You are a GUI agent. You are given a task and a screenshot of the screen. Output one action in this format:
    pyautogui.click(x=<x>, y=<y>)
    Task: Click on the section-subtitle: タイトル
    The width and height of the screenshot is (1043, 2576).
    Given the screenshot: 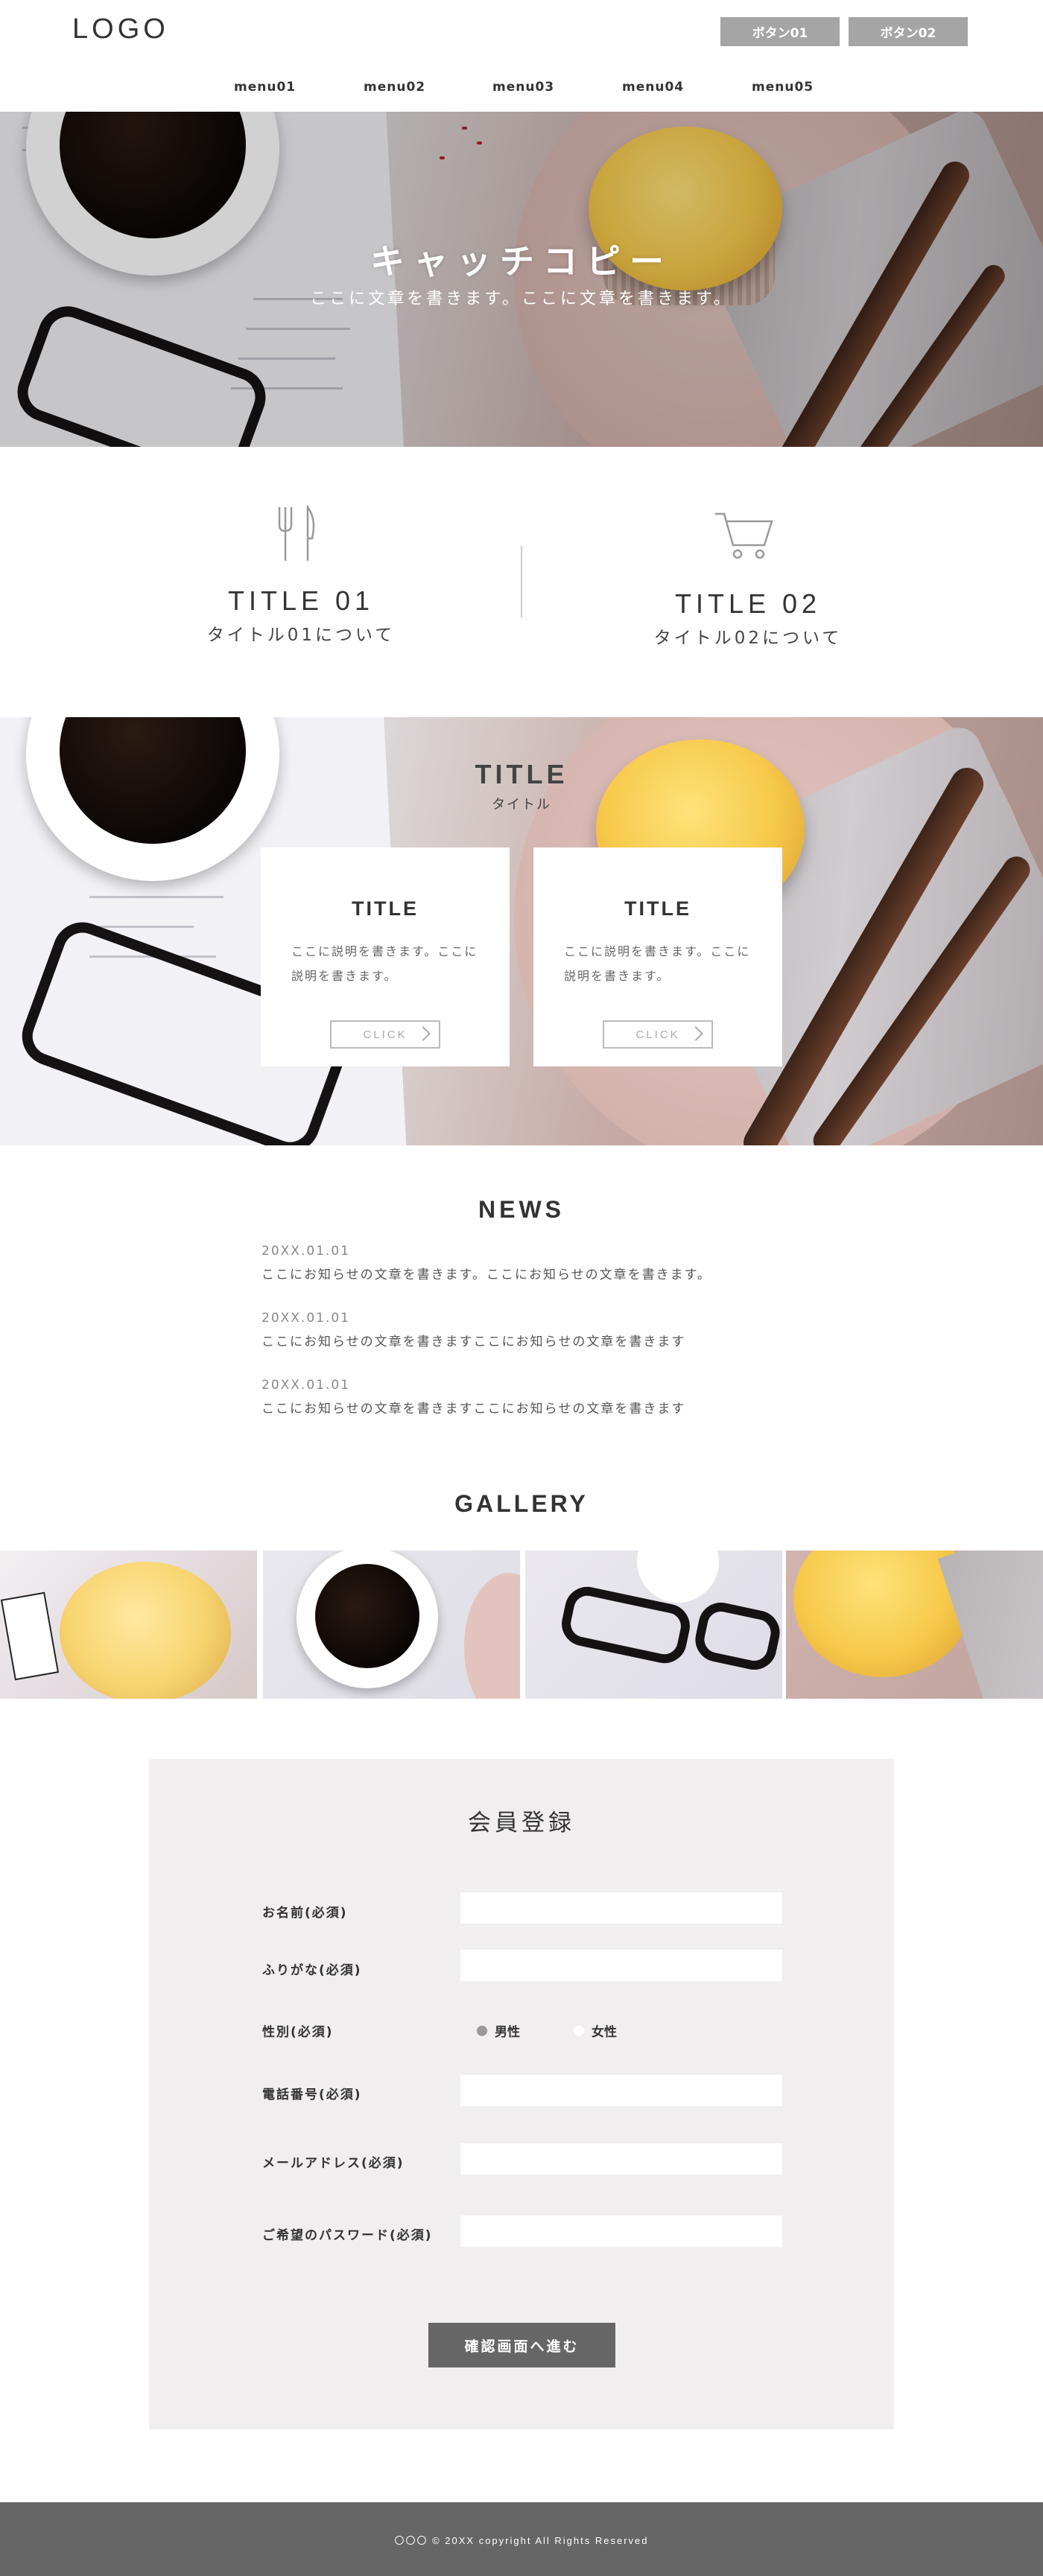 What is the action you would take?
    pyautogui.click(x=521, y=804)
    